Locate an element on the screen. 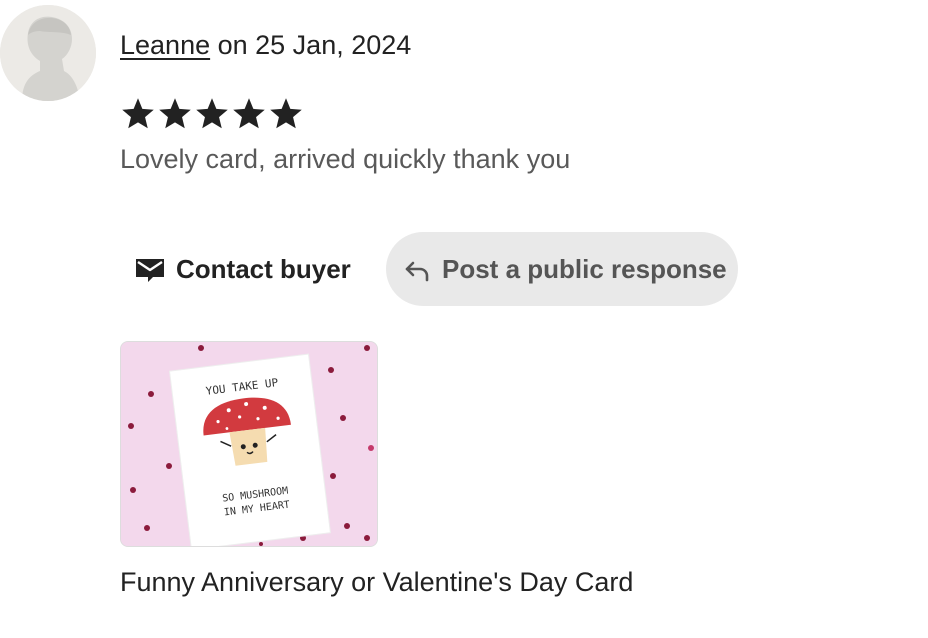 The image size is (928, 638). reviewer-name-link: Leanne is located at coordinates (165, 45).